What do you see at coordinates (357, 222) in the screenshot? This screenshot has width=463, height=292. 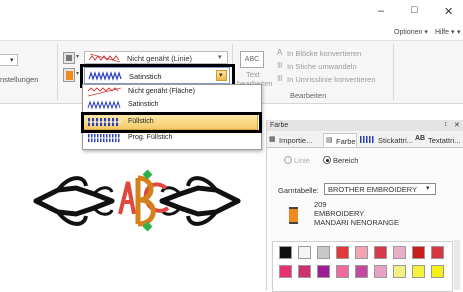 I see `thread-name: MANDARI NENORANGE` at bounding box center [357, 222].